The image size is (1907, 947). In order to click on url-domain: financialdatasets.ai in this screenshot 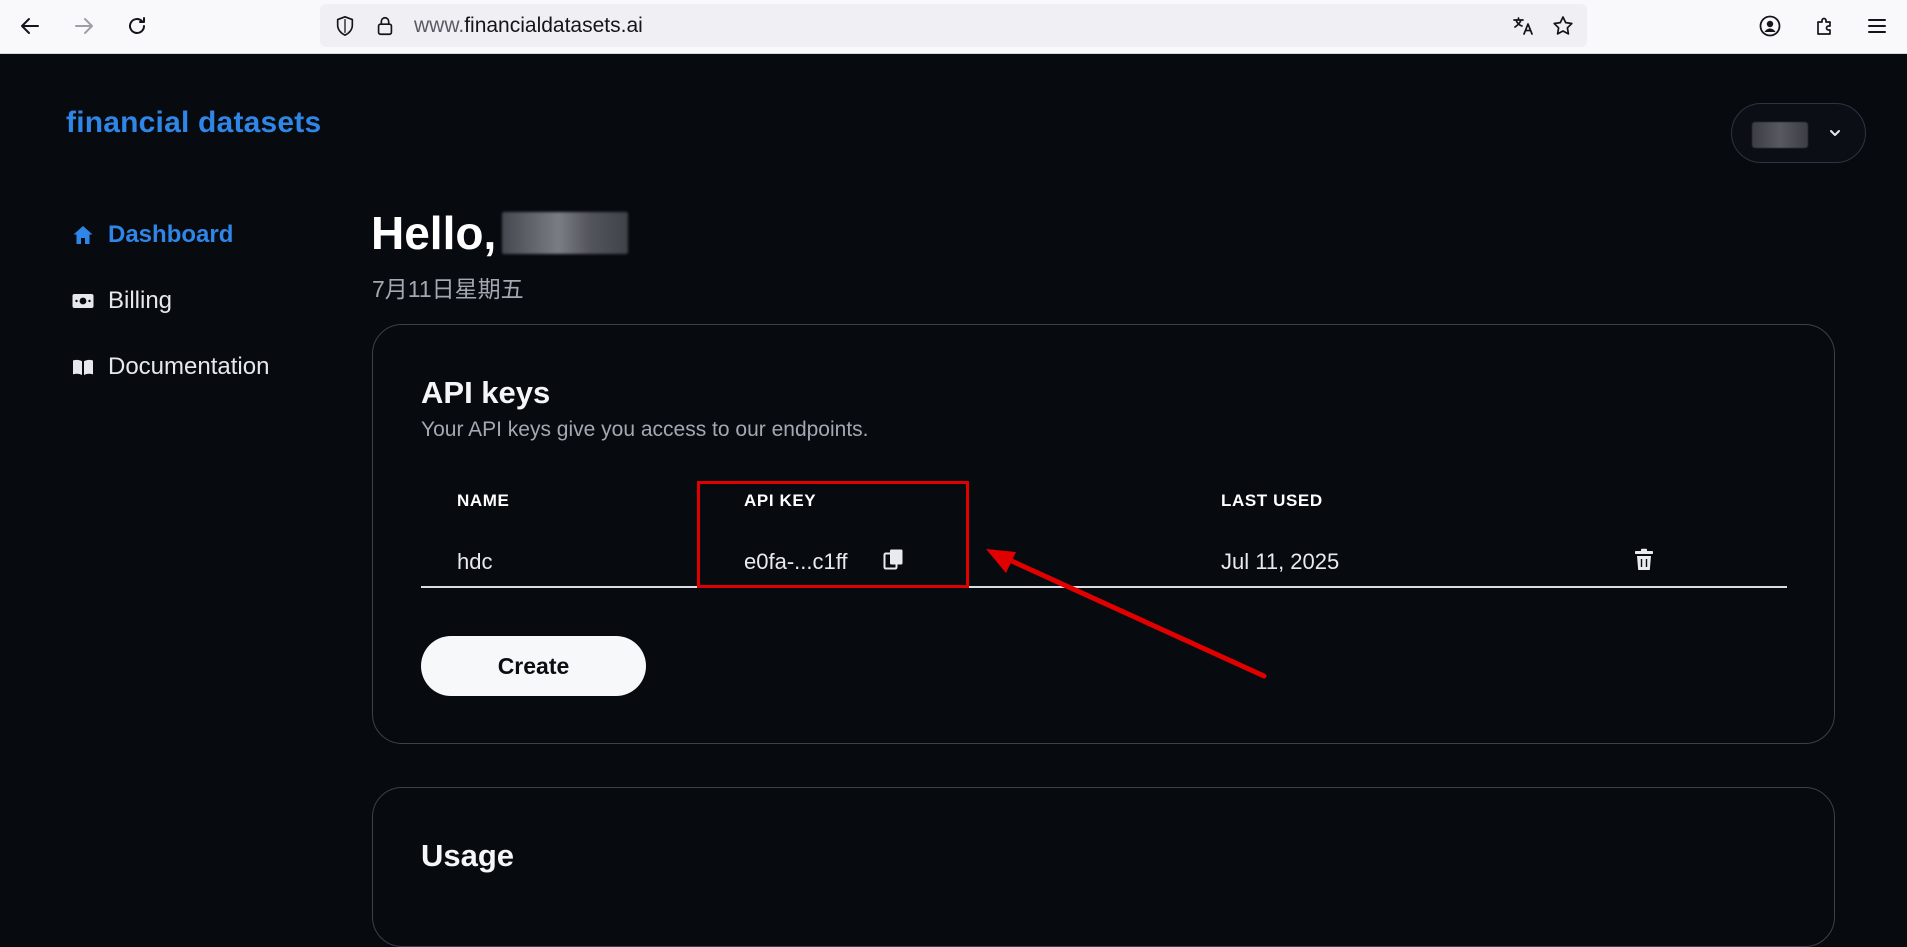, I will do `click(553, 25)`.